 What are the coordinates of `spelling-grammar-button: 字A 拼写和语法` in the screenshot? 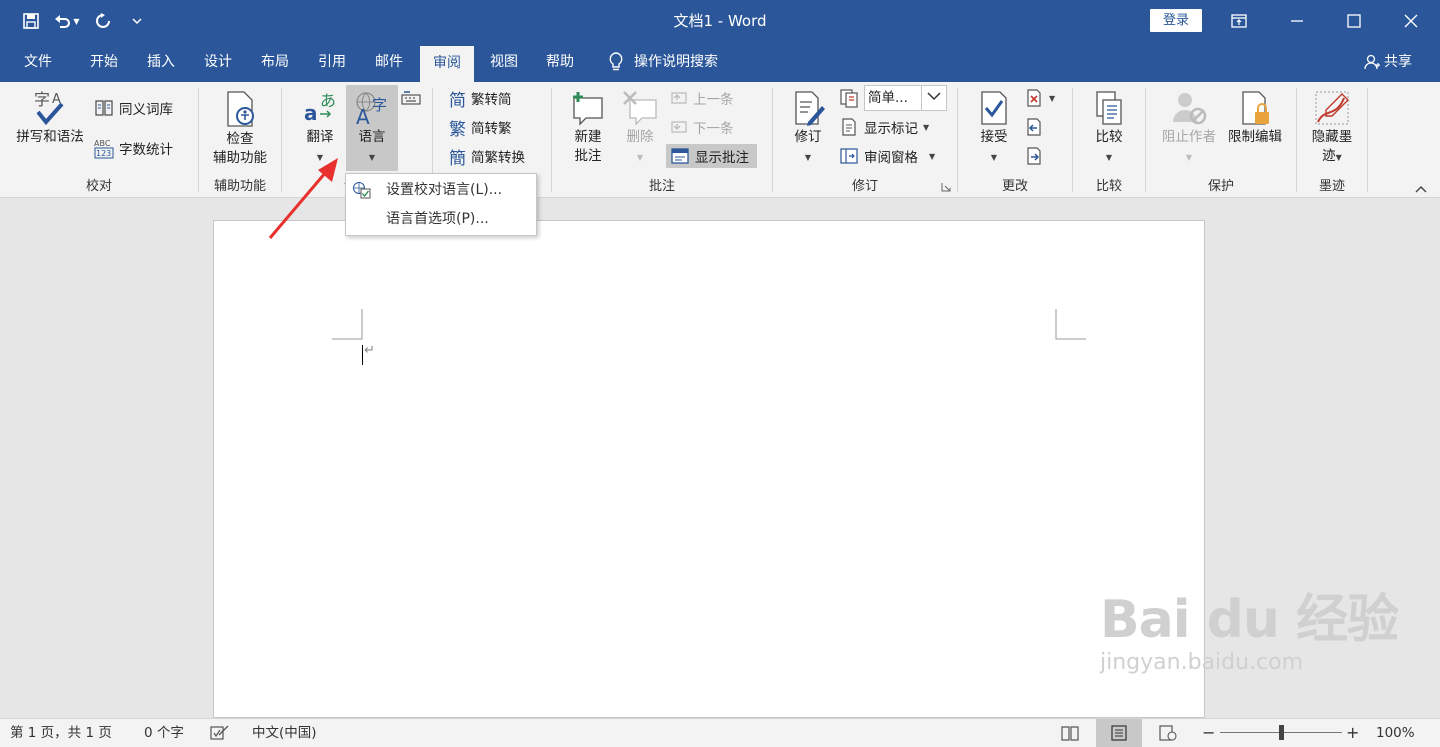 It's located at (50, 117).